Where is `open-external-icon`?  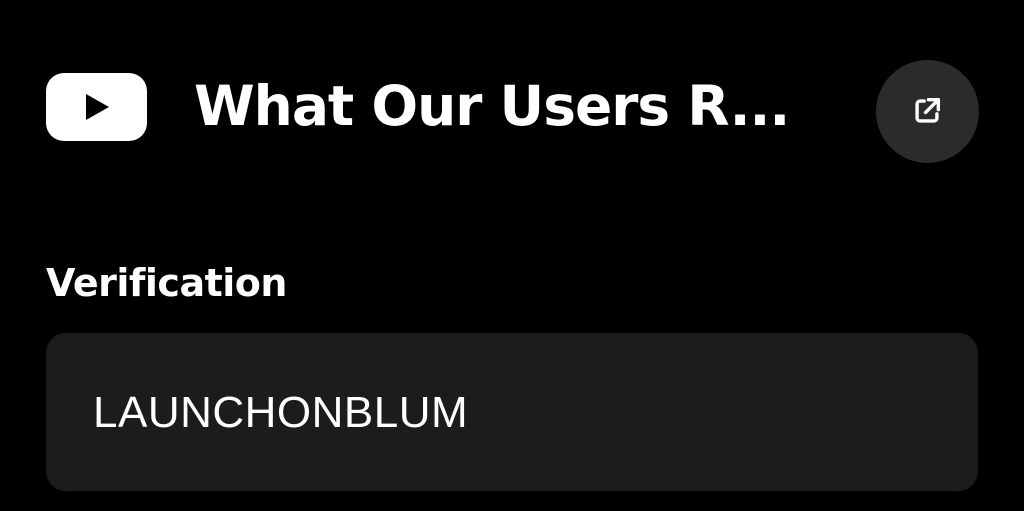
open-external-icon is located at coordinates (928, 110).